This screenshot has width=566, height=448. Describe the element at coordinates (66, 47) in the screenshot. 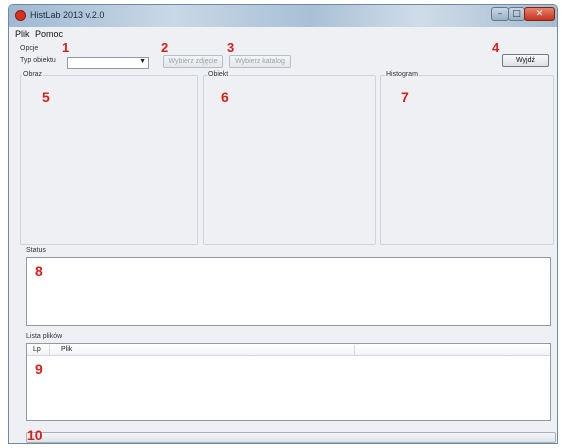

I see `annotation-1: 1` at that location.